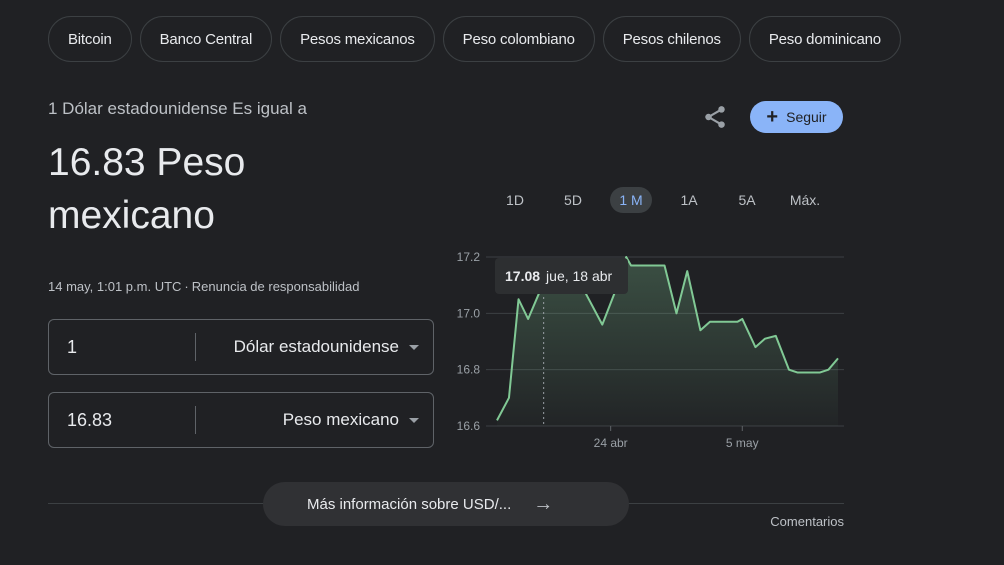 This screenshot has width=1004, height=565. Describe the element at coordinates (276, 286) in the screenshot. I see `disclaimer-link: Renuncia de responsabilidad` at that location.